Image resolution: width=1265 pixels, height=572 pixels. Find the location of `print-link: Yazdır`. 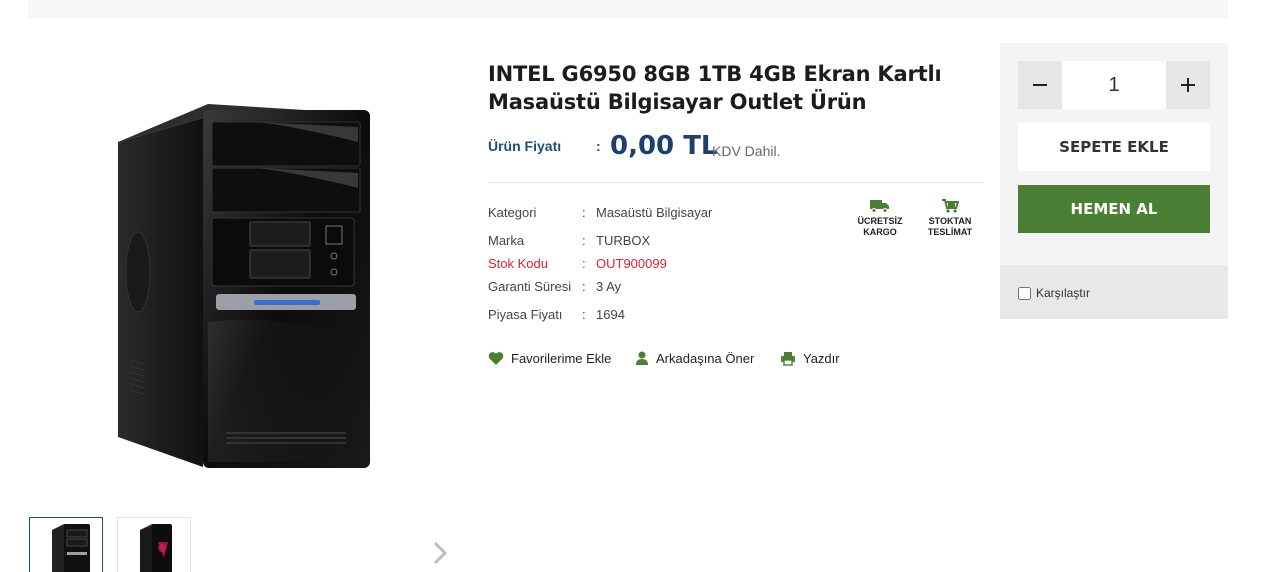

print-link: Yazdır is located at coordinates (810, 358).